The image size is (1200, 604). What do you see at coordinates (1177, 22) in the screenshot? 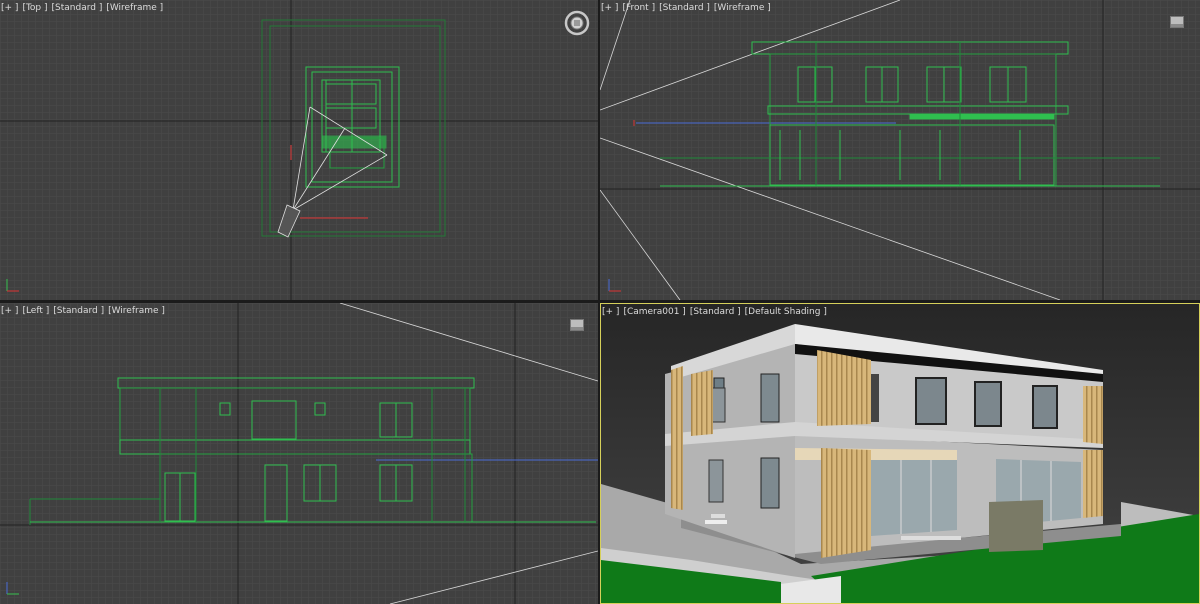
I see `front-viewcube-icon` at bounding box center [1177, 22].